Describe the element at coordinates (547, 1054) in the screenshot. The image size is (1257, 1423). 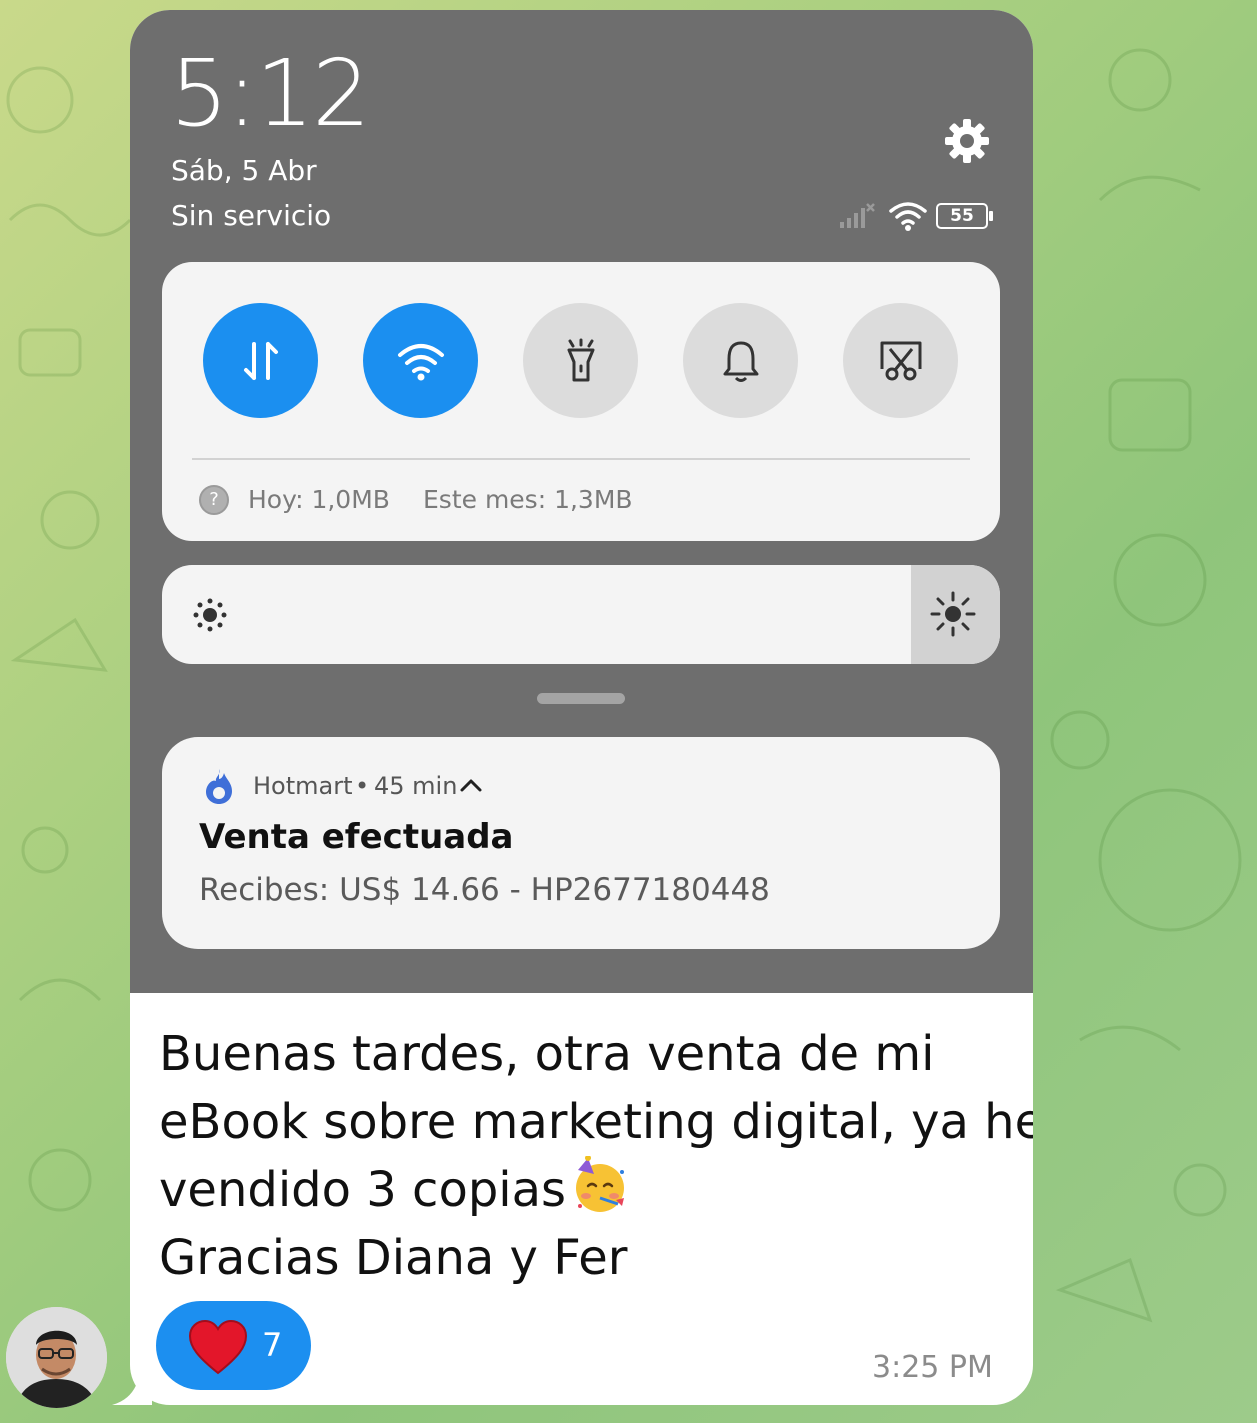
I see `message-line: Buenas tardes, otra venta de mi` at that location.